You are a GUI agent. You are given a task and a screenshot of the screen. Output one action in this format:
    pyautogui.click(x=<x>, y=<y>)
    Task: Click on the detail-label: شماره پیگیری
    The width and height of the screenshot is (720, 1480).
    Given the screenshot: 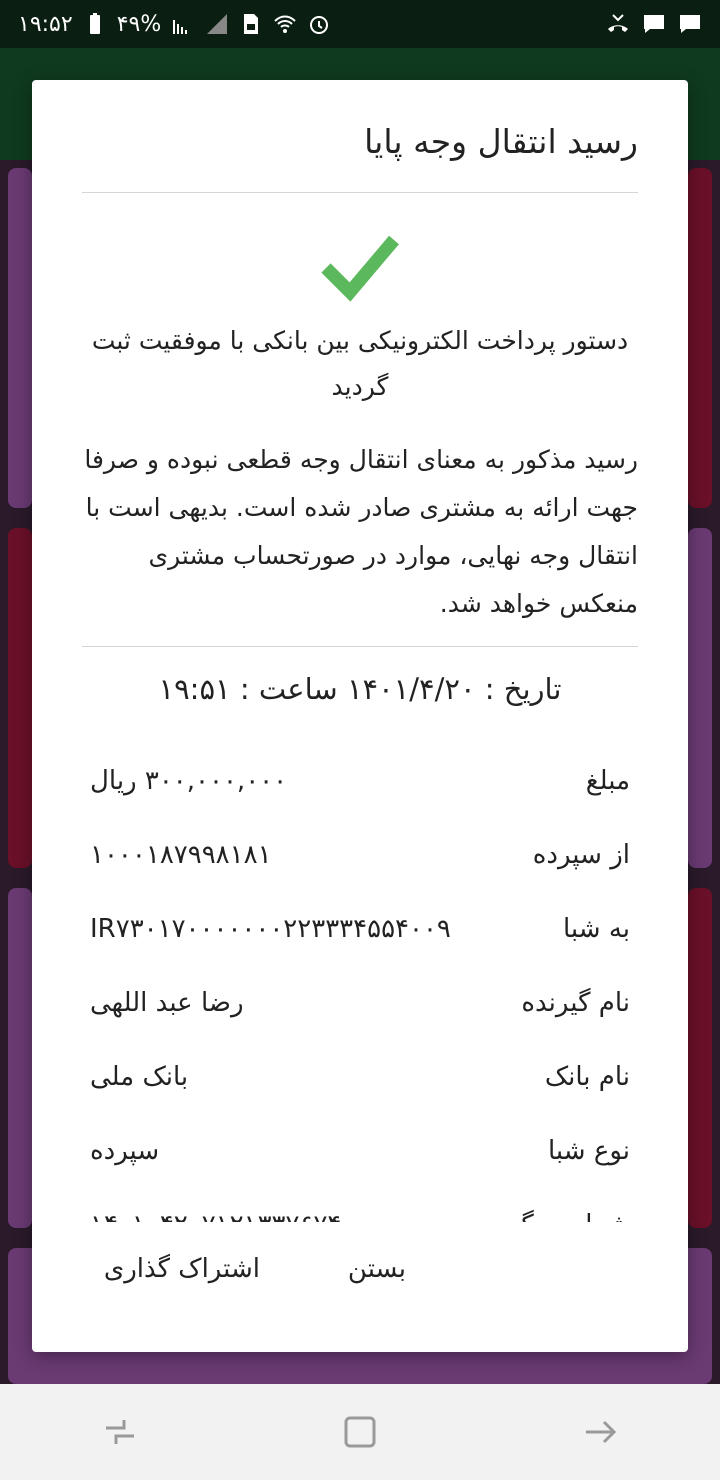 What is the action you would take?
    pyautogui.click(x=554, y=1216)
    